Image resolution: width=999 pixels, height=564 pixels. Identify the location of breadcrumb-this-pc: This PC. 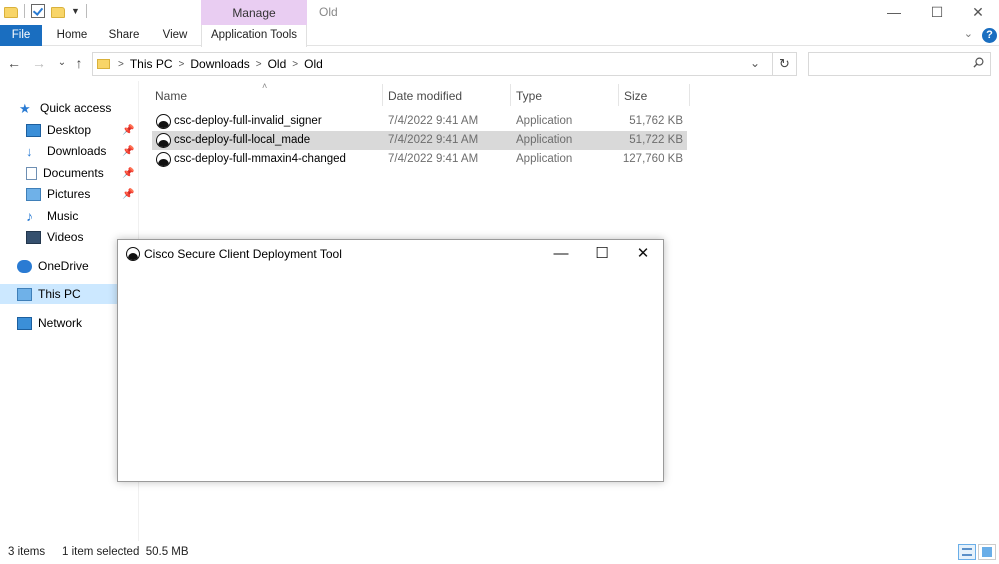
(151, 64).